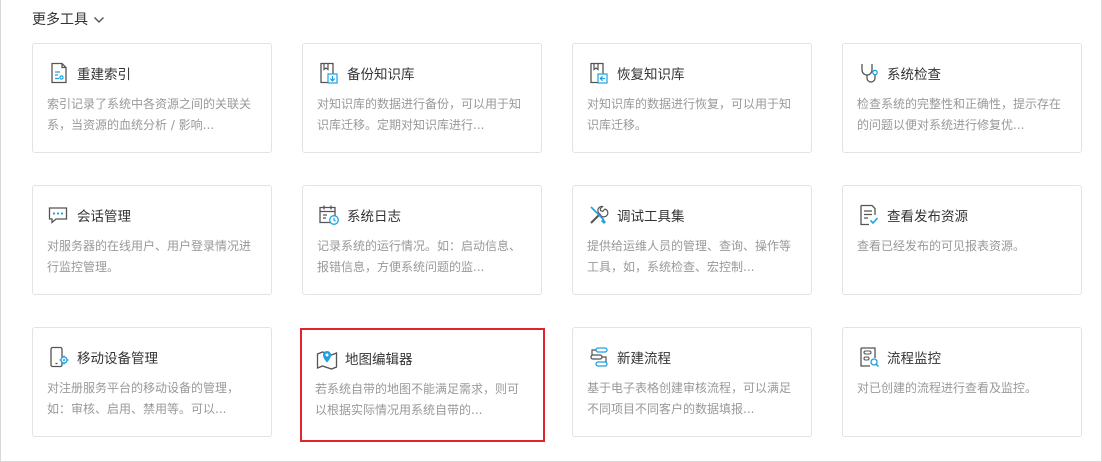 The height and width of the screenshot is (462, 1102). I want to click on chat-icon, so click(59, 215).